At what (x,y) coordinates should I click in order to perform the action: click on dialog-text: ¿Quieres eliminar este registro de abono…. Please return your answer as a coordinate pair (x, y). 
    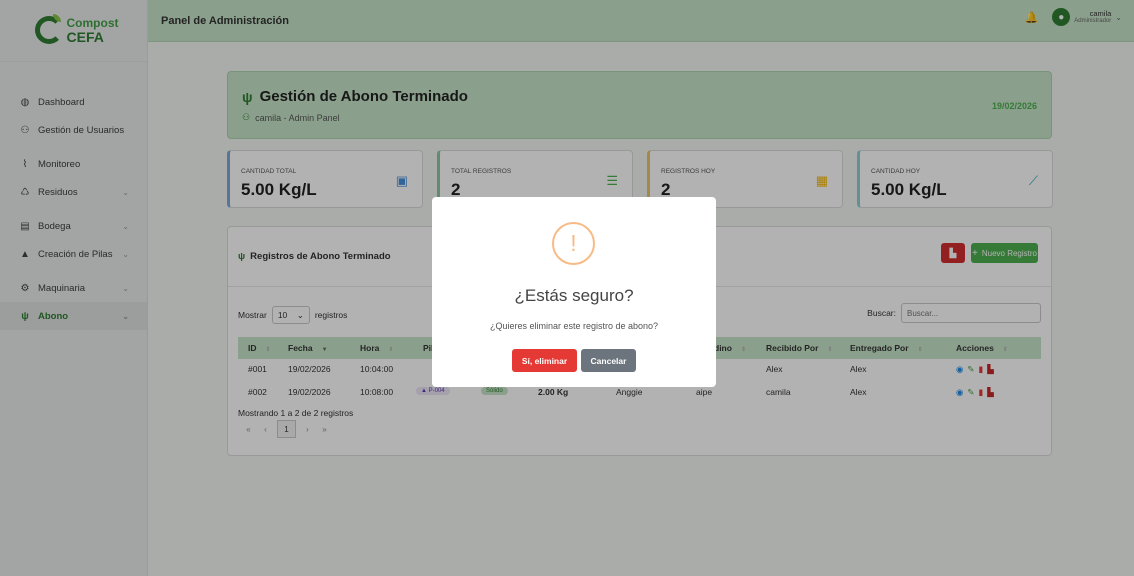
    Looking at the image, I should click on (574, 326).